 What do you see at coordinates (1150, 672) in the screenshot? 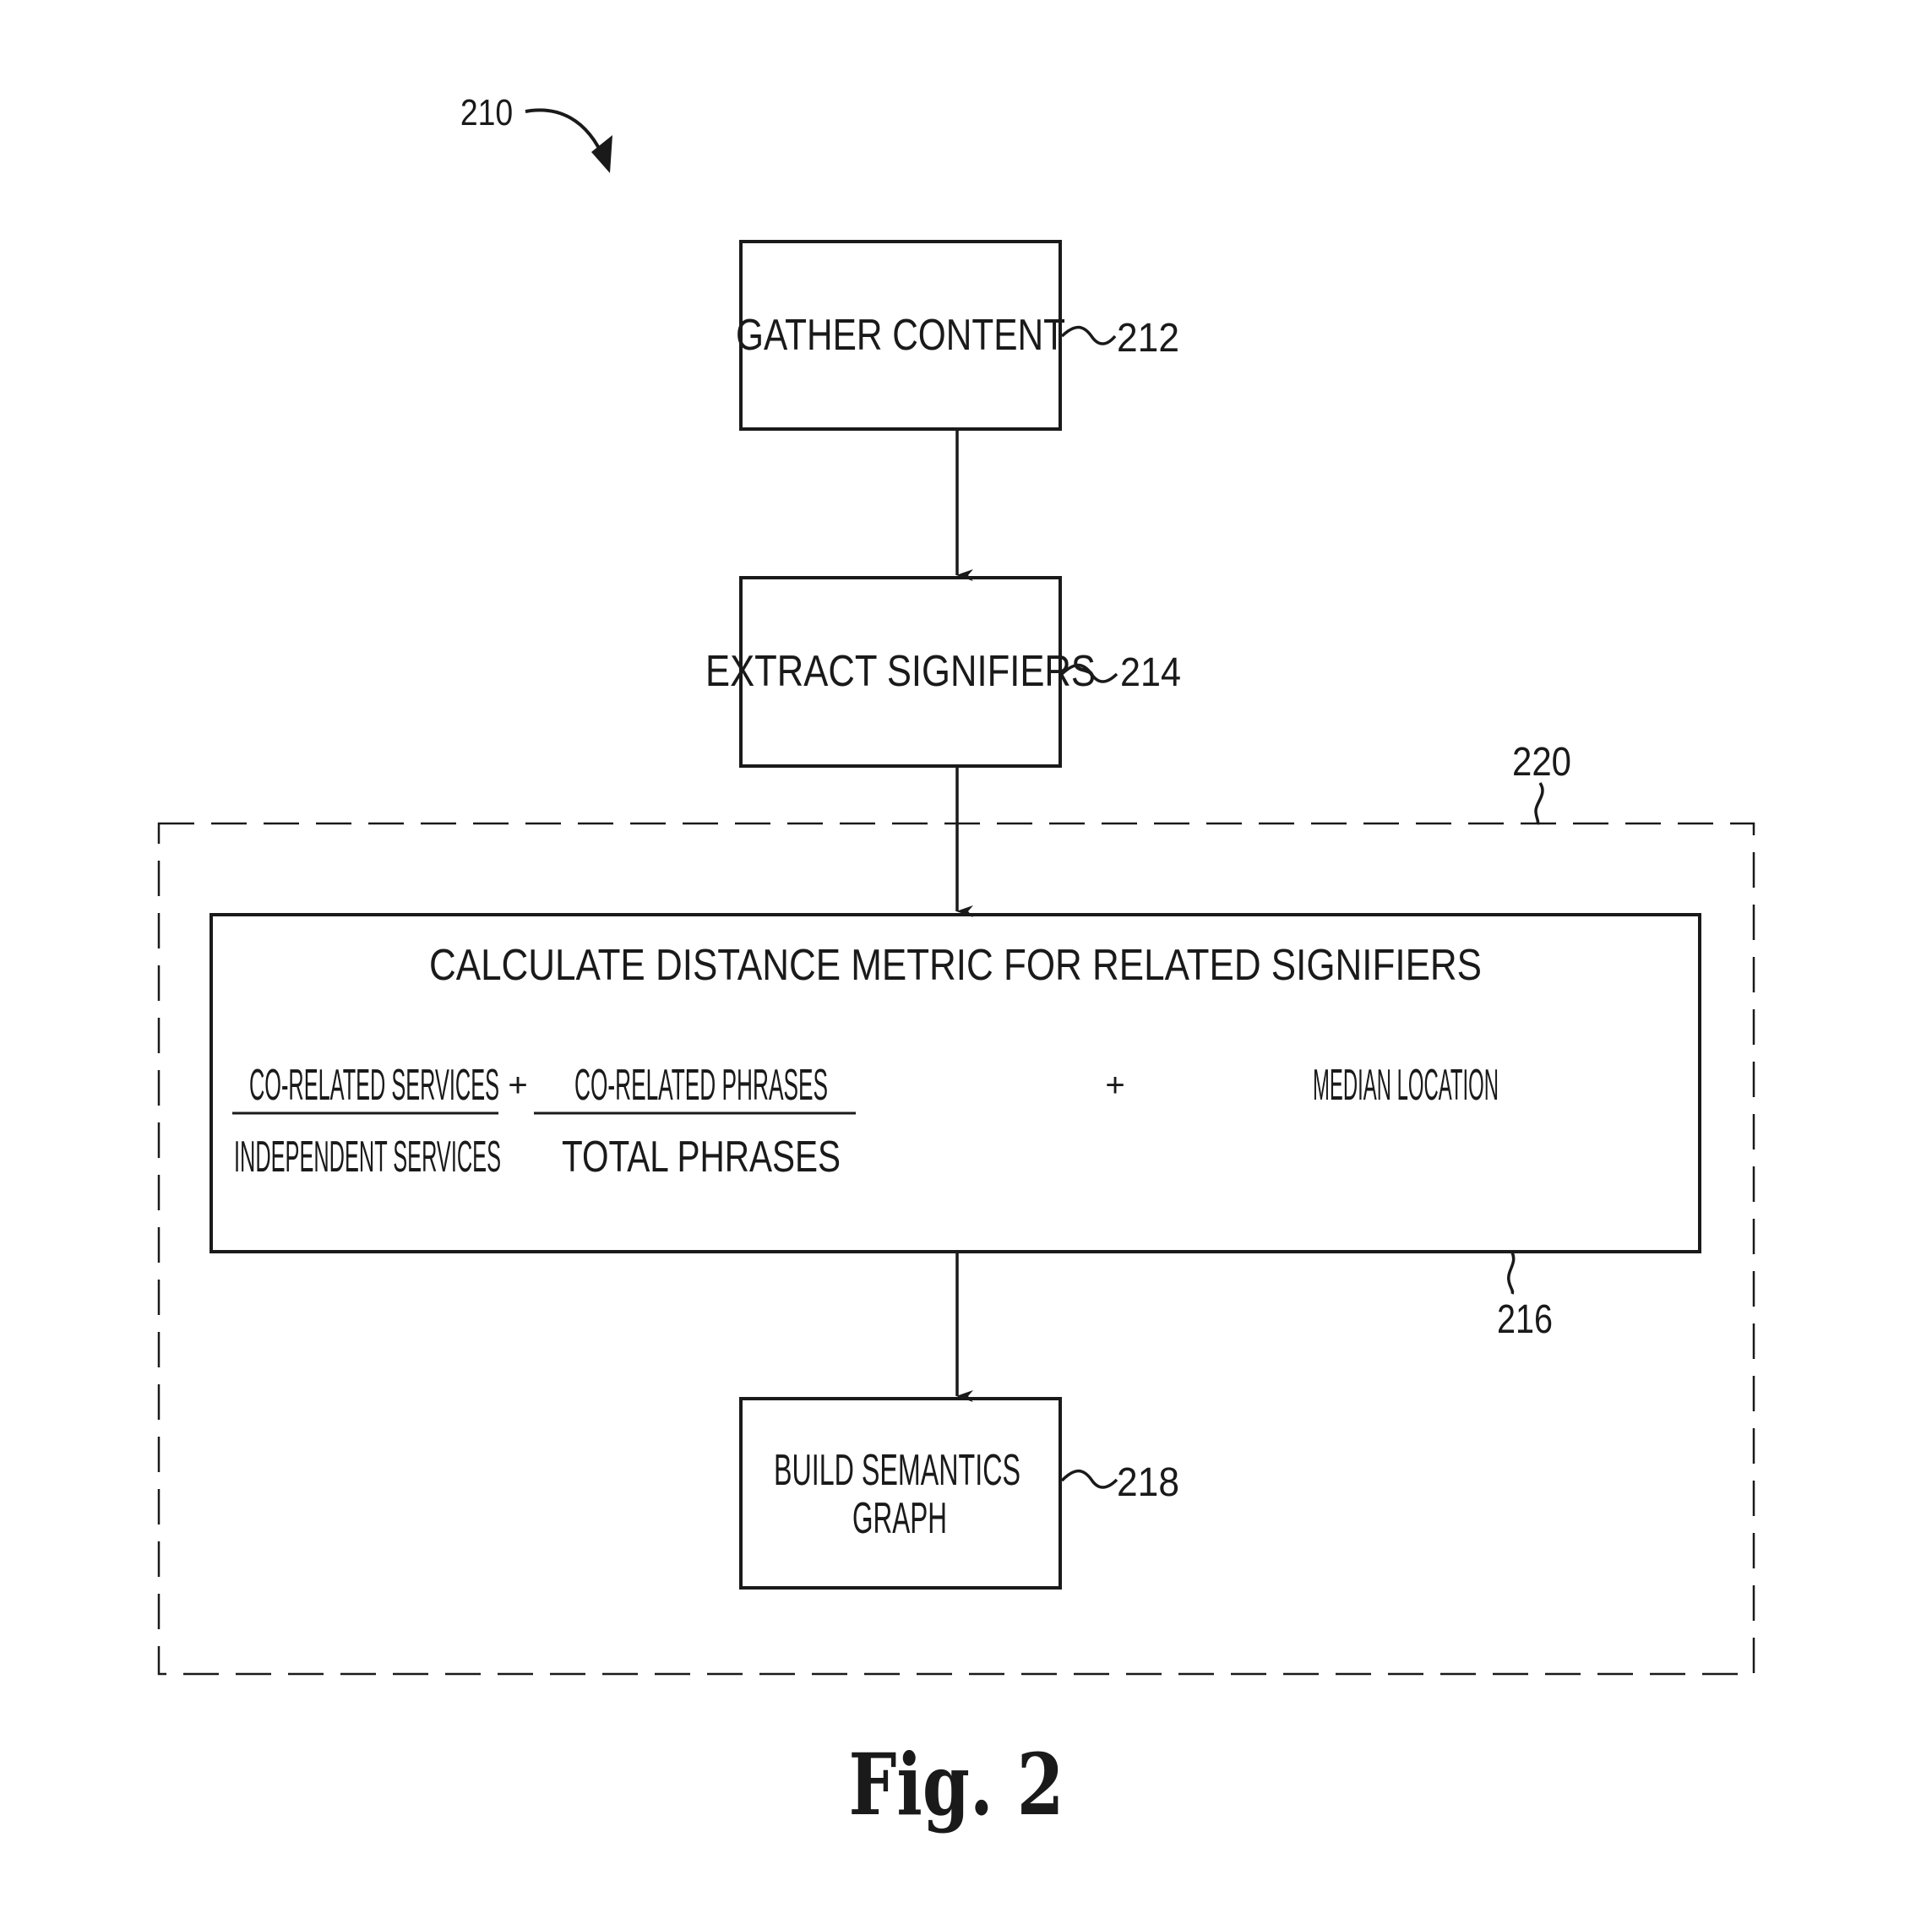
I see `step-ref-number: 214` at bounding box center [1150, 672].